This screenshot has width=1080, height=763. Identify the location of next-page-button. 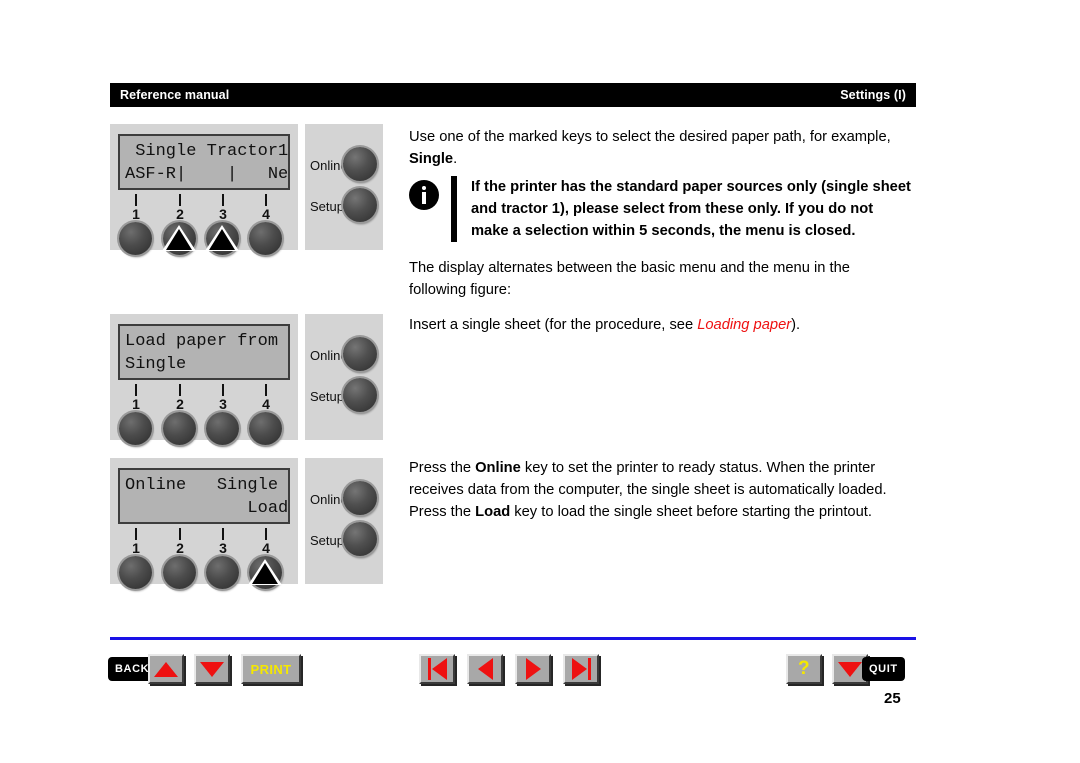
(533, 669).